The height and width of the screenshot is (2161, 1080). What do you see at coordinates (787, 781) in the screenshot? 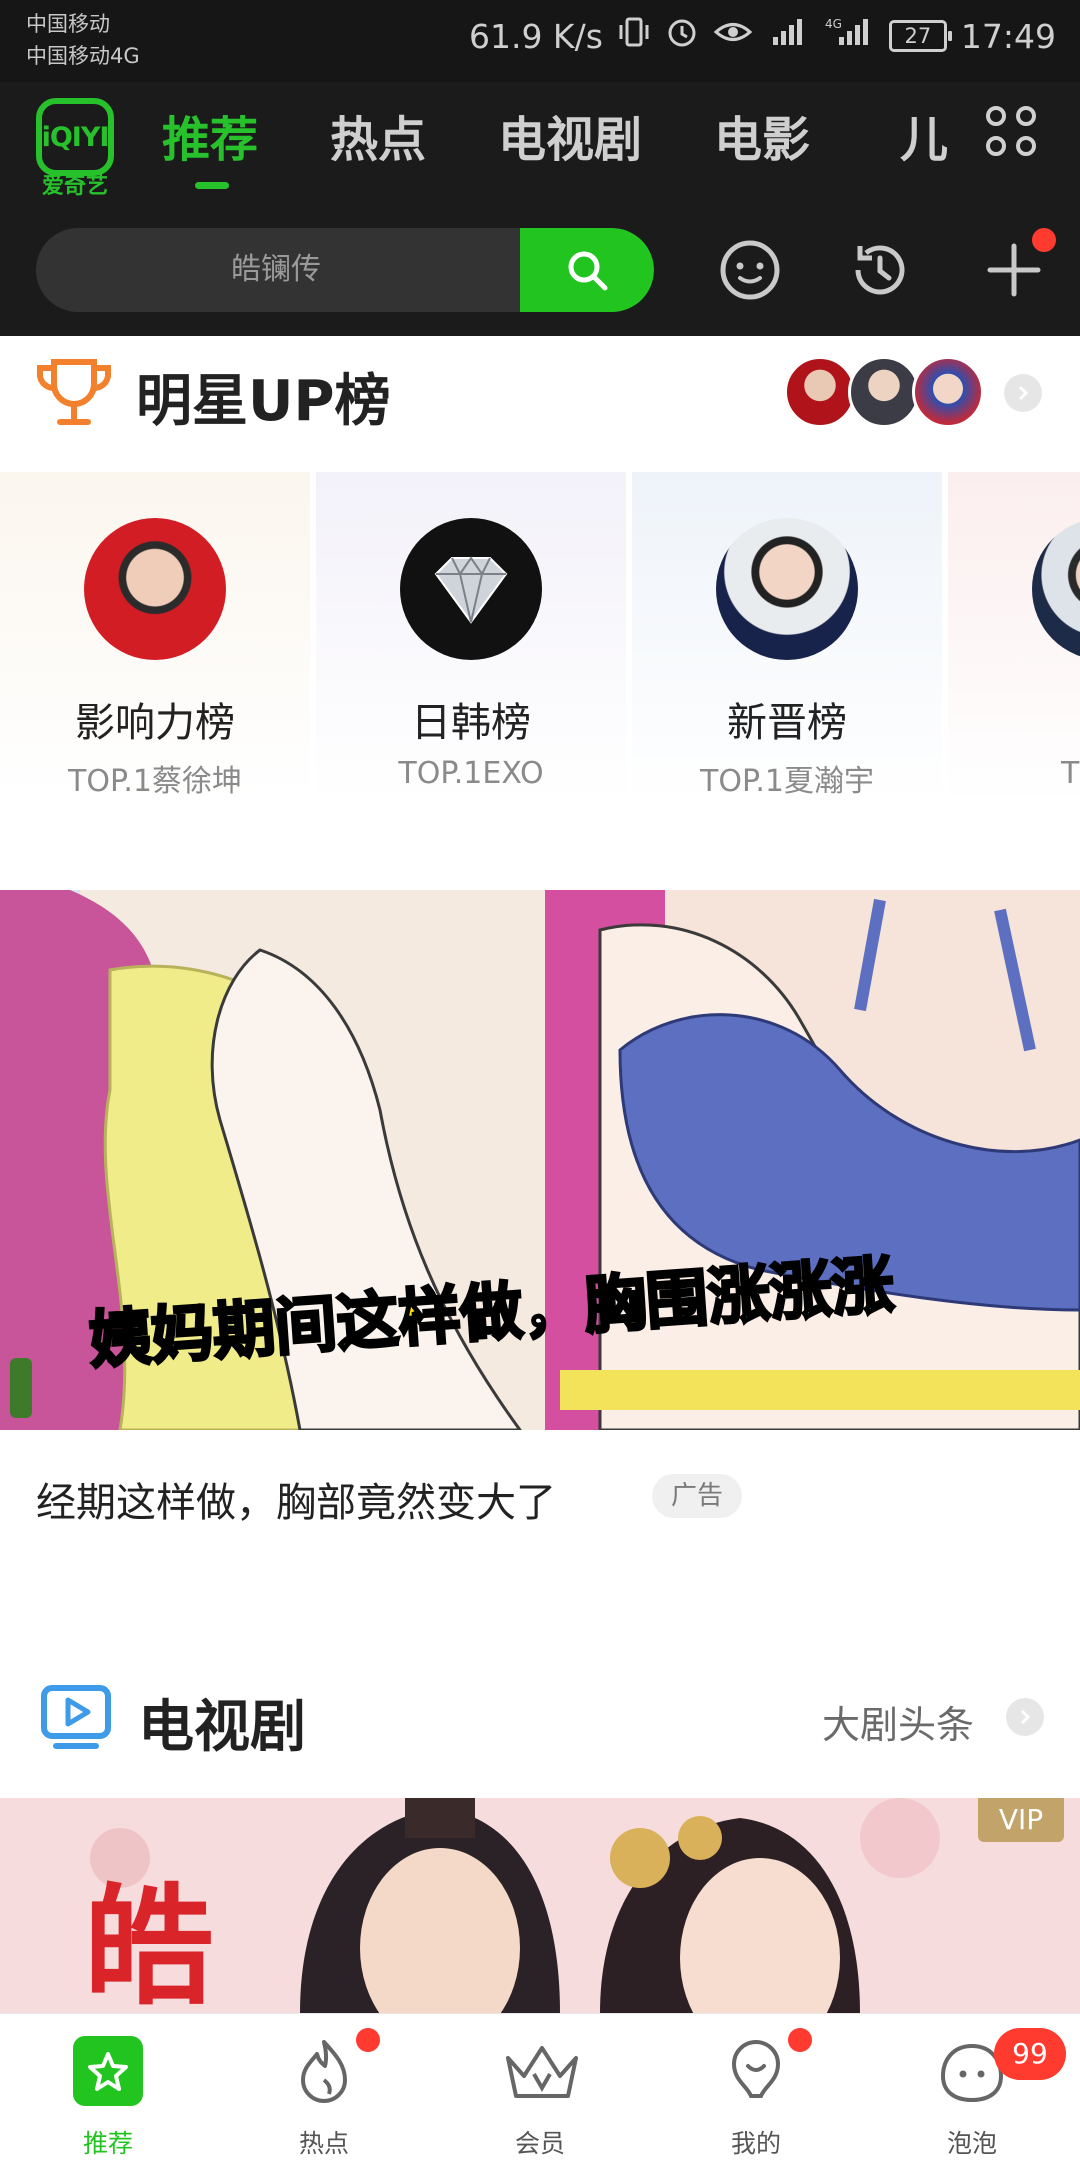
I see `star-card-top: TOP.1夏瀚宇` at bounding box center [787, 781].